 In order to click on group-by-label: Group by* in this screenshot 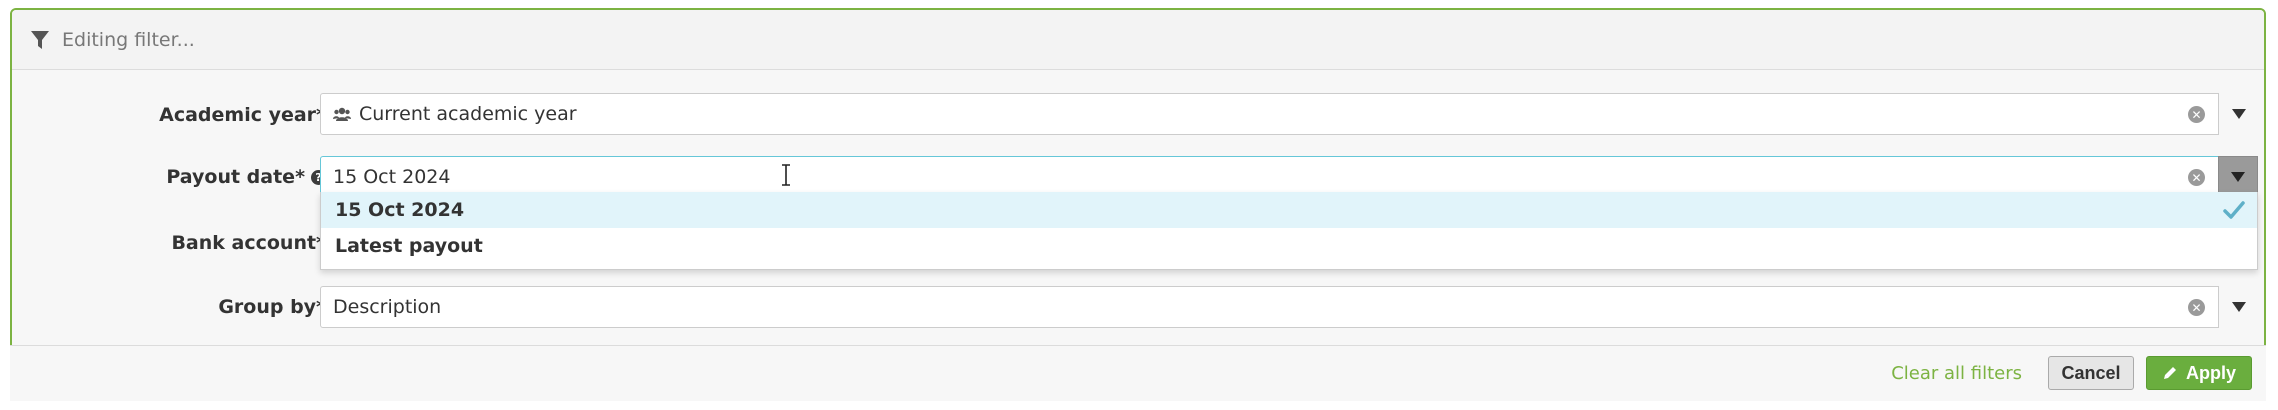, I will do `click(272, 307)`.